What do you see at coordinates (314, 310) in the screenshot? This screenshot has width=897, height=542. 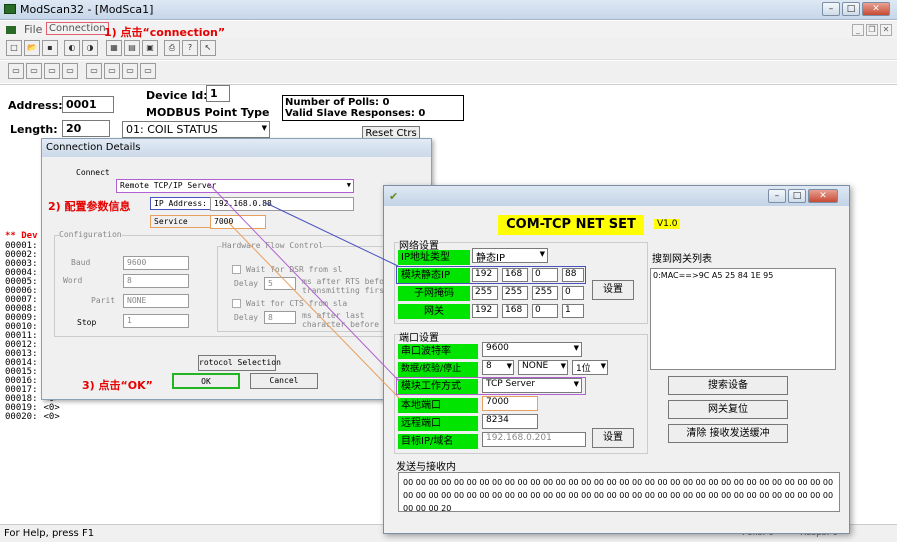 I see `arrow-service` at bounding box center [314, 310].